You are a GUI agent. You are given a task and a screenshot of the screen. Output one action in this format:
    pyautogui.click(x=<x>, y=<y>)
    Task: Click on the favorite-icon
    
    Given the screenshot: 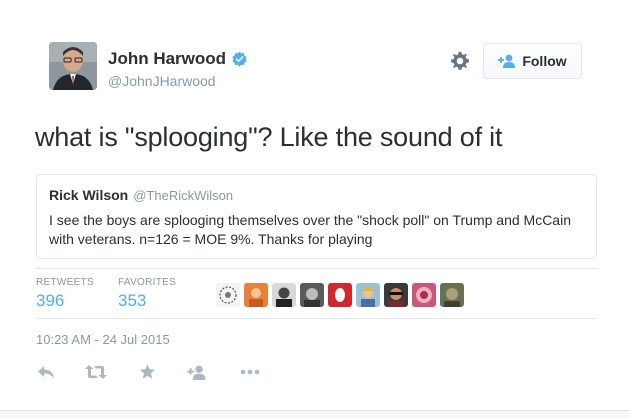 What is the action you would take?
    pyautogui.click(x=147, y=372)
    